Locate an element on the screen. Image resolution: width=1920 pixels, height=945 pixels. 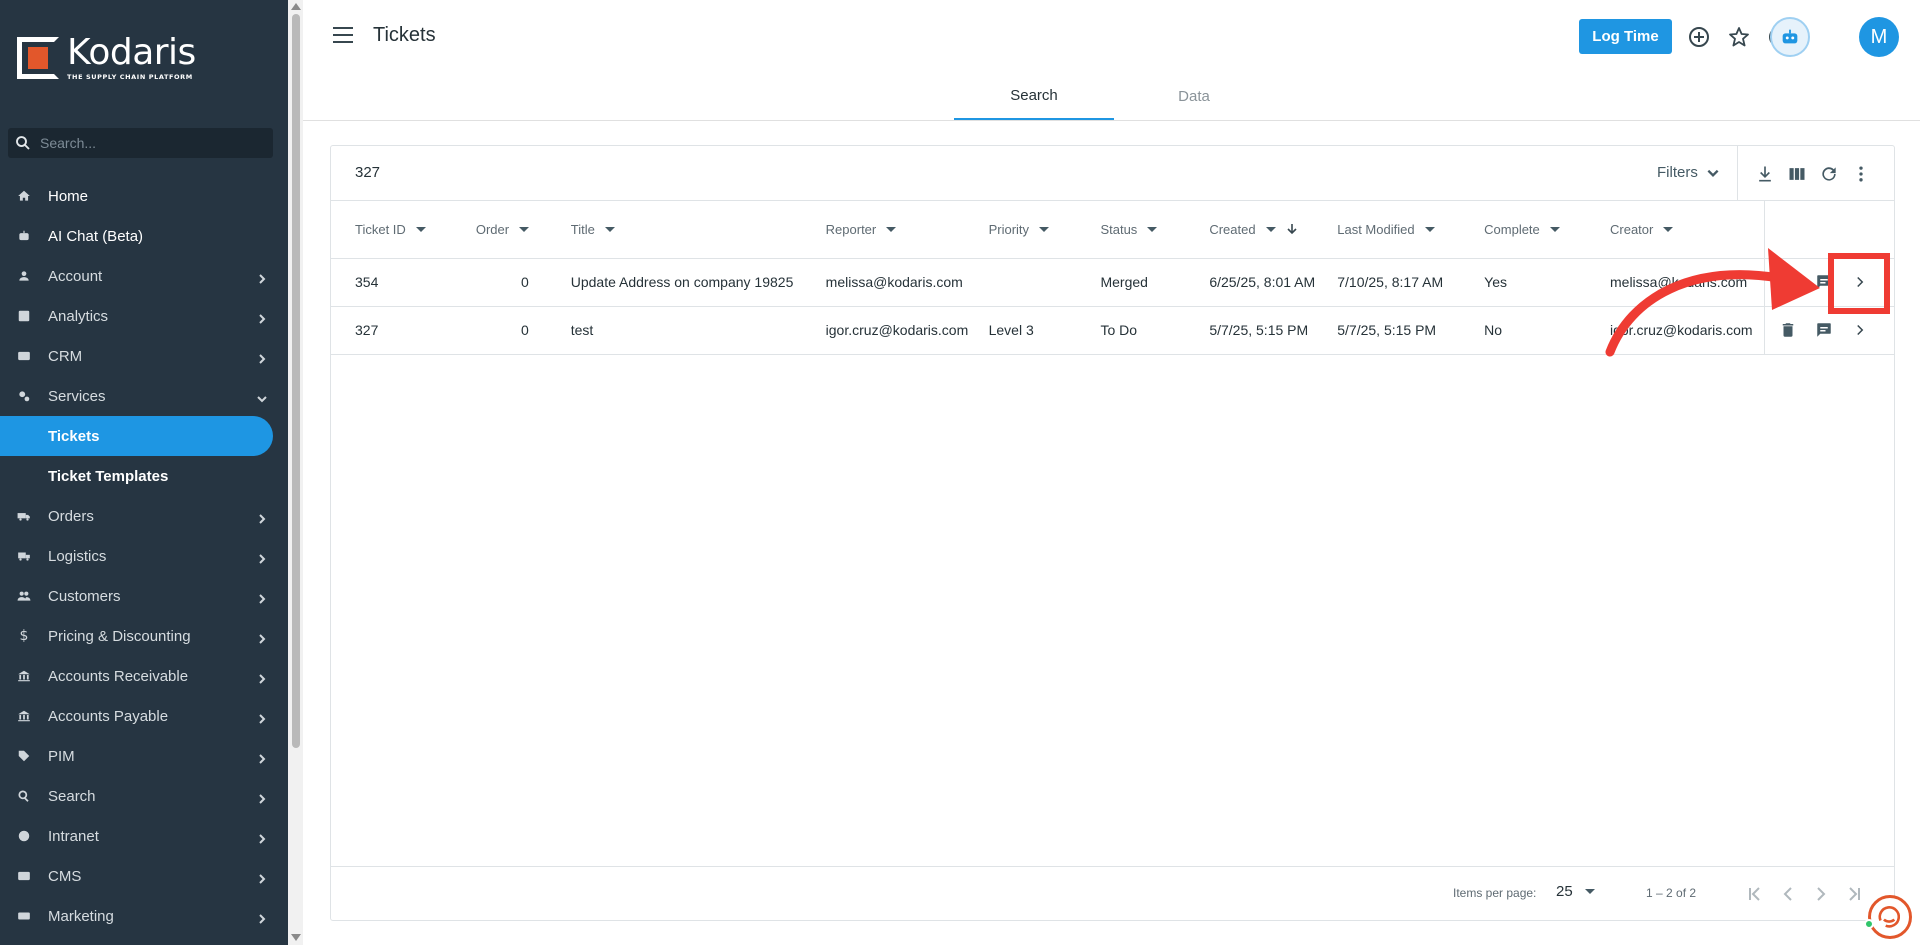
sidebar-item-pim: PIM is located at coordinates (144, 756).